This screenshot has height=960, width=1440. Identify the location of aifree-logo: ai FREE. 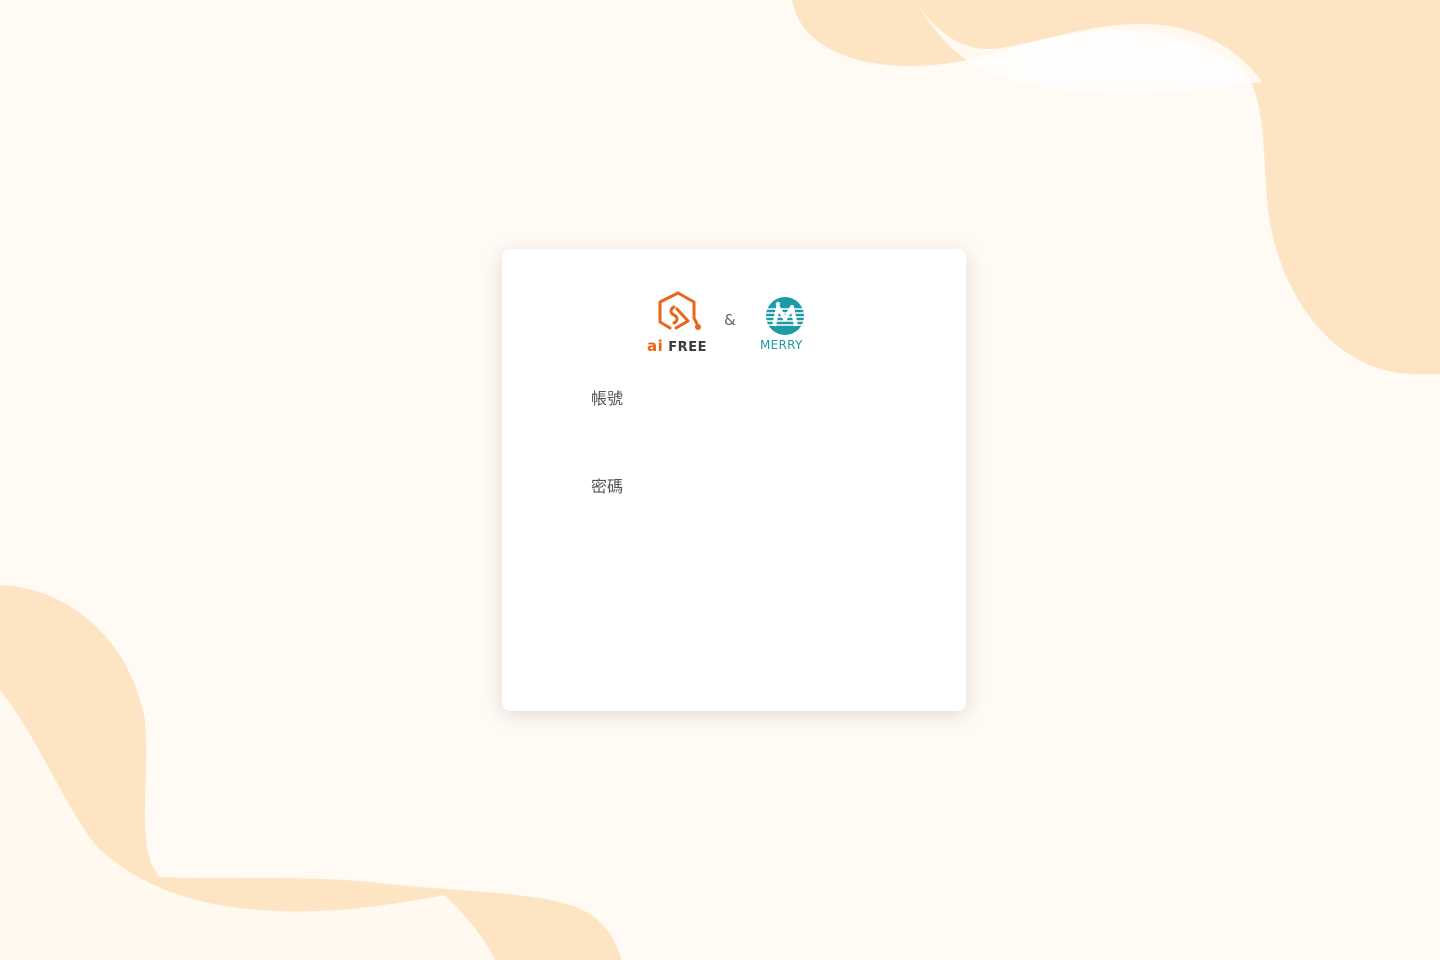
(677, 322).